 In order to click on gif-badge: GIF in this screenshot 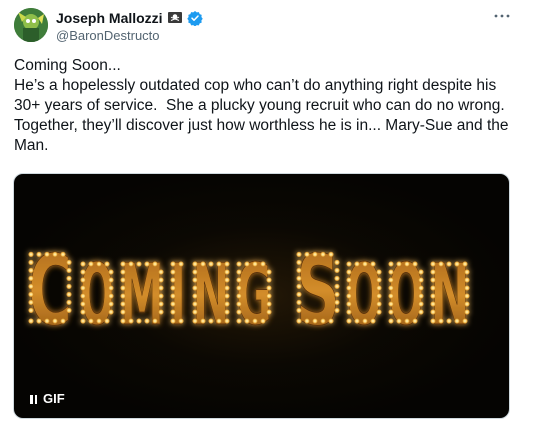, I will do `click(47, 399)`.